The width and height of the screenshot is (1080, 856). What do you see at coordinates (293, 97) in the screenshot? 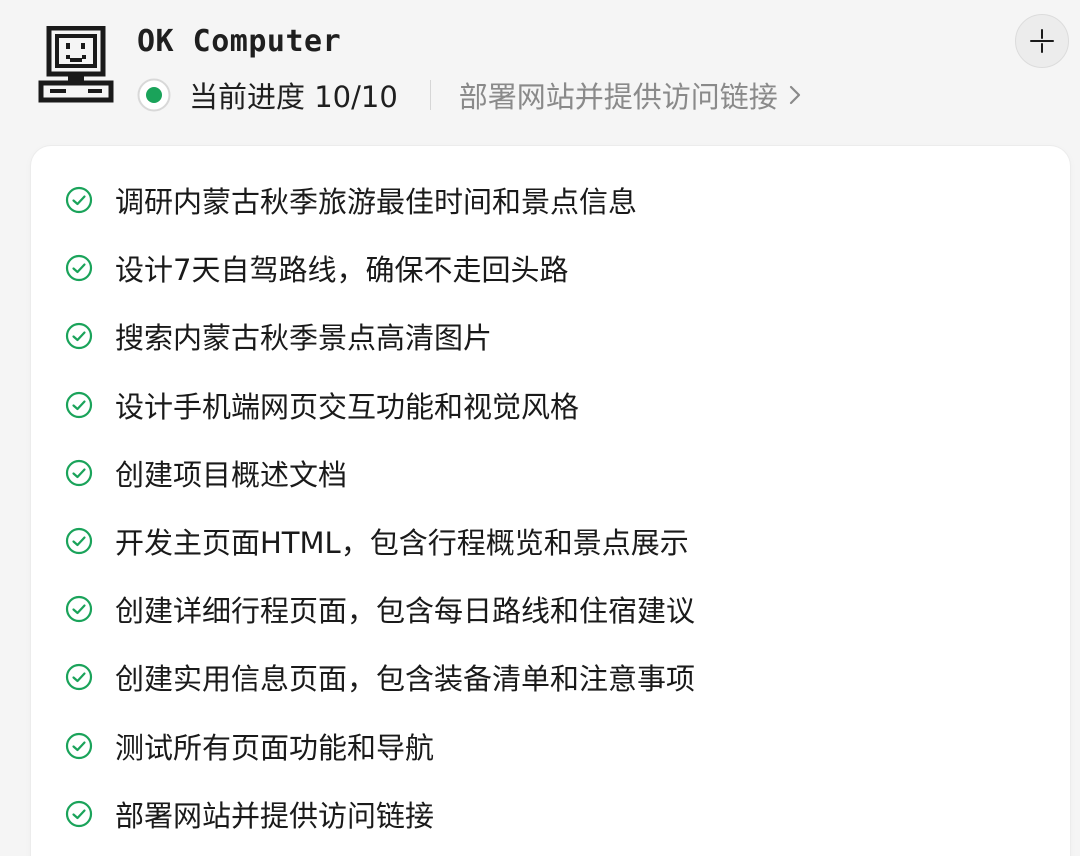
I see `progress-counter: 当前进度 10/10` at bounding box center [293, 97].